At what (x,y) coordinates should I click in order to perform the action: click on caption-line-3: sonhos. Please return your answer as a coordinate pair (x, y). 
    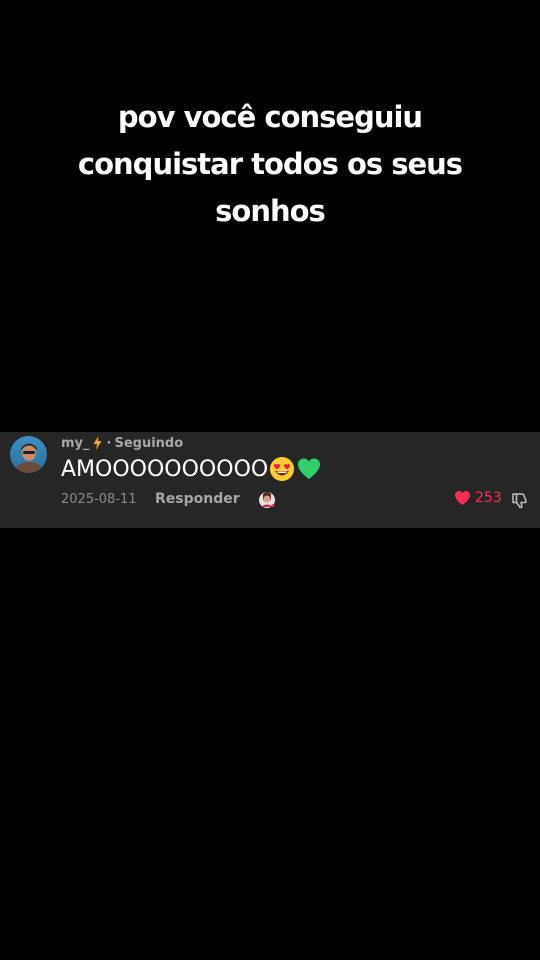
    Looking at the image, I should click on (270, 211).